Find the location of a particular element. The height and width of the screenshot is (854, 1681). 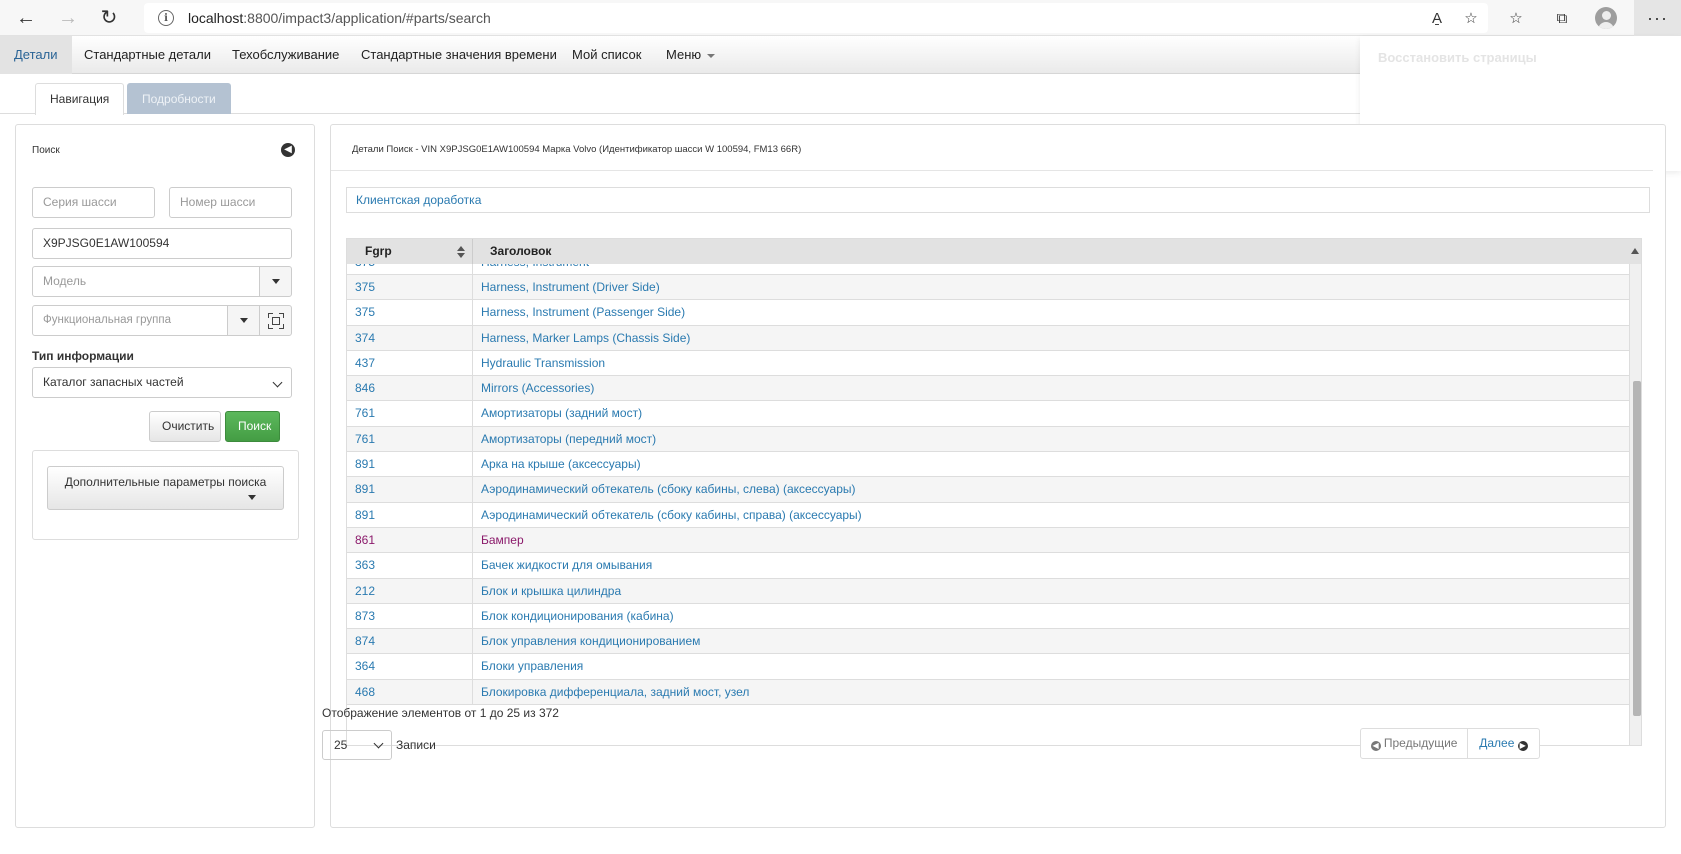

column-header-title: Заголовок is located at coordinates (520, 251).